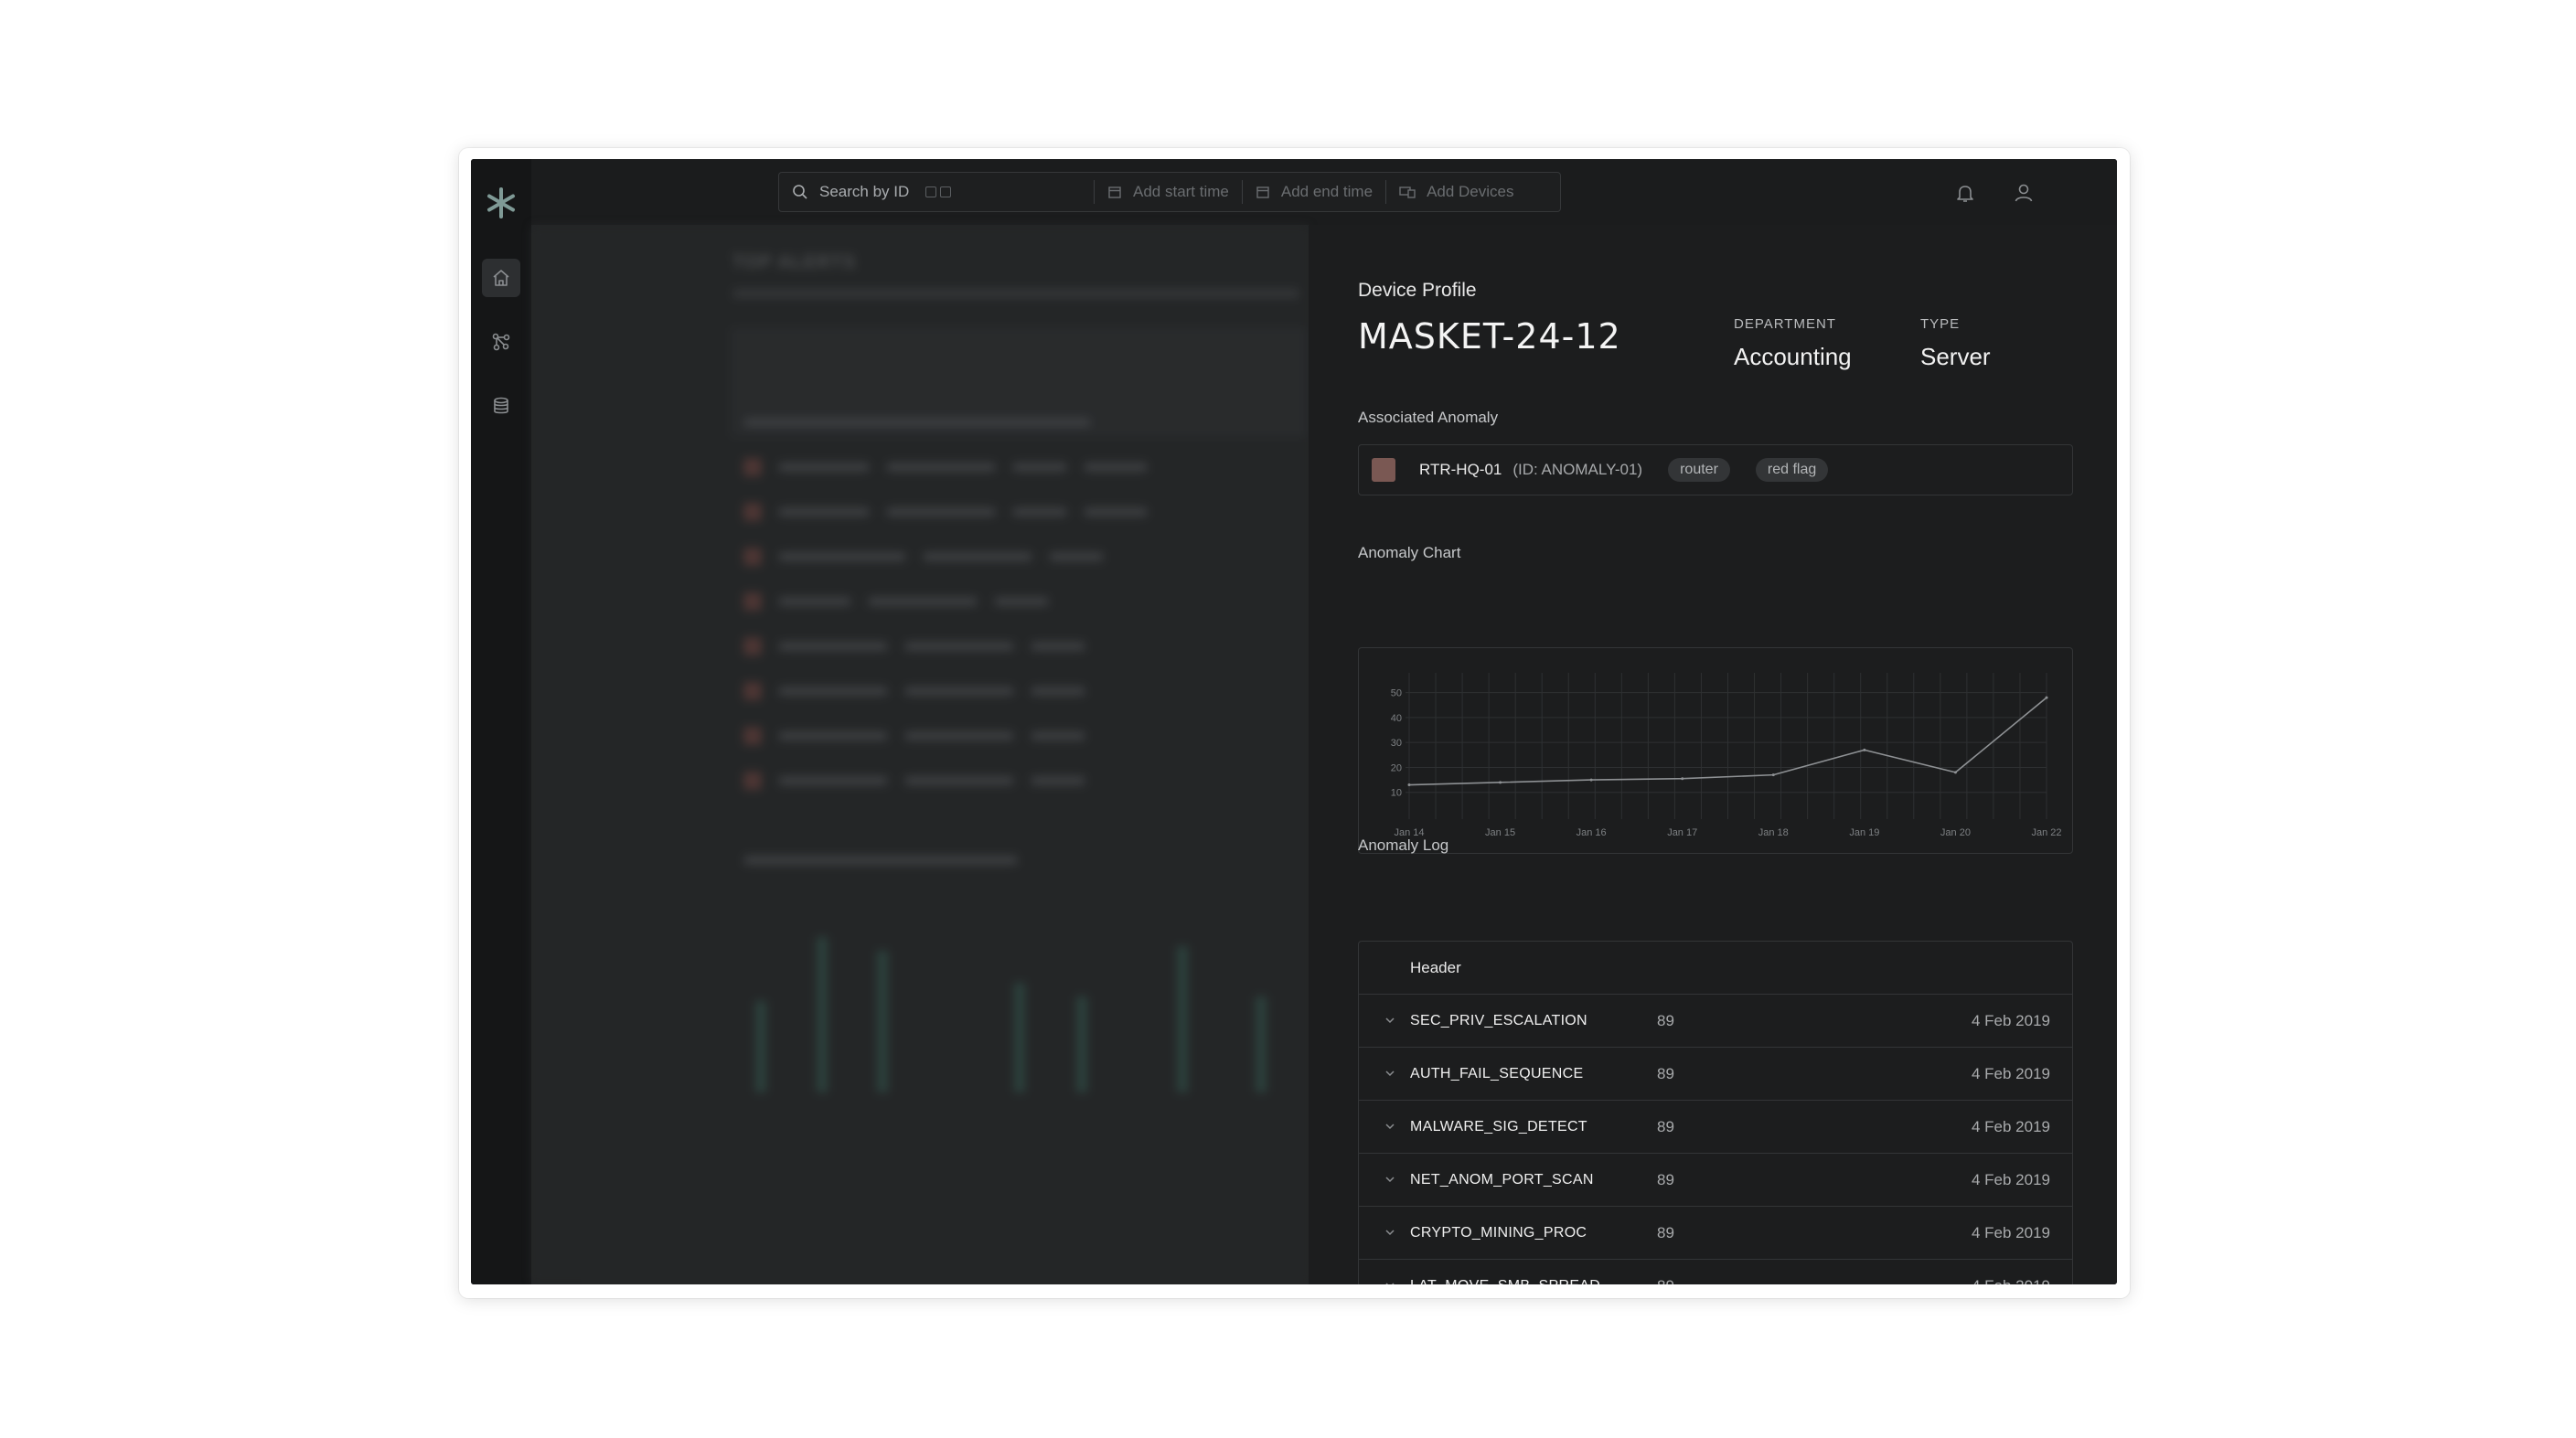 The width and height of the screenshot is (2576, 1438). I want to click on associated-anomaly-label: Associated Anomaly, so click(1428, 417).